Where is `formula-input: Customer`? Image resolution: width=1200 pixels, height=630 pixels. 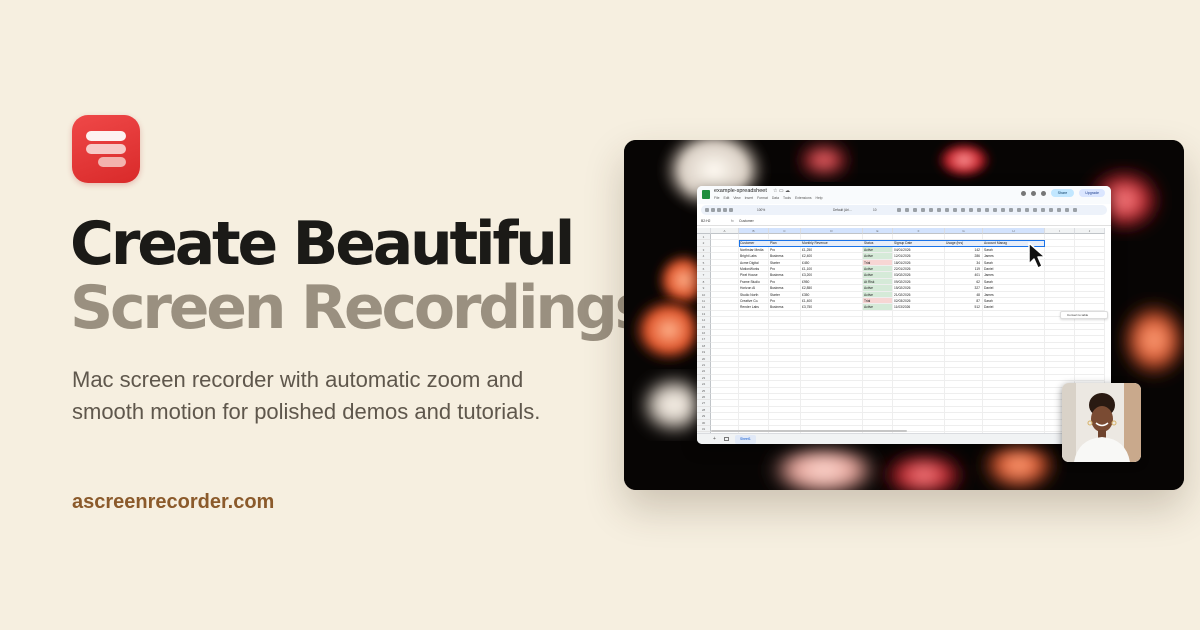 formula-input: Customer is located at coordinates (746, 221).